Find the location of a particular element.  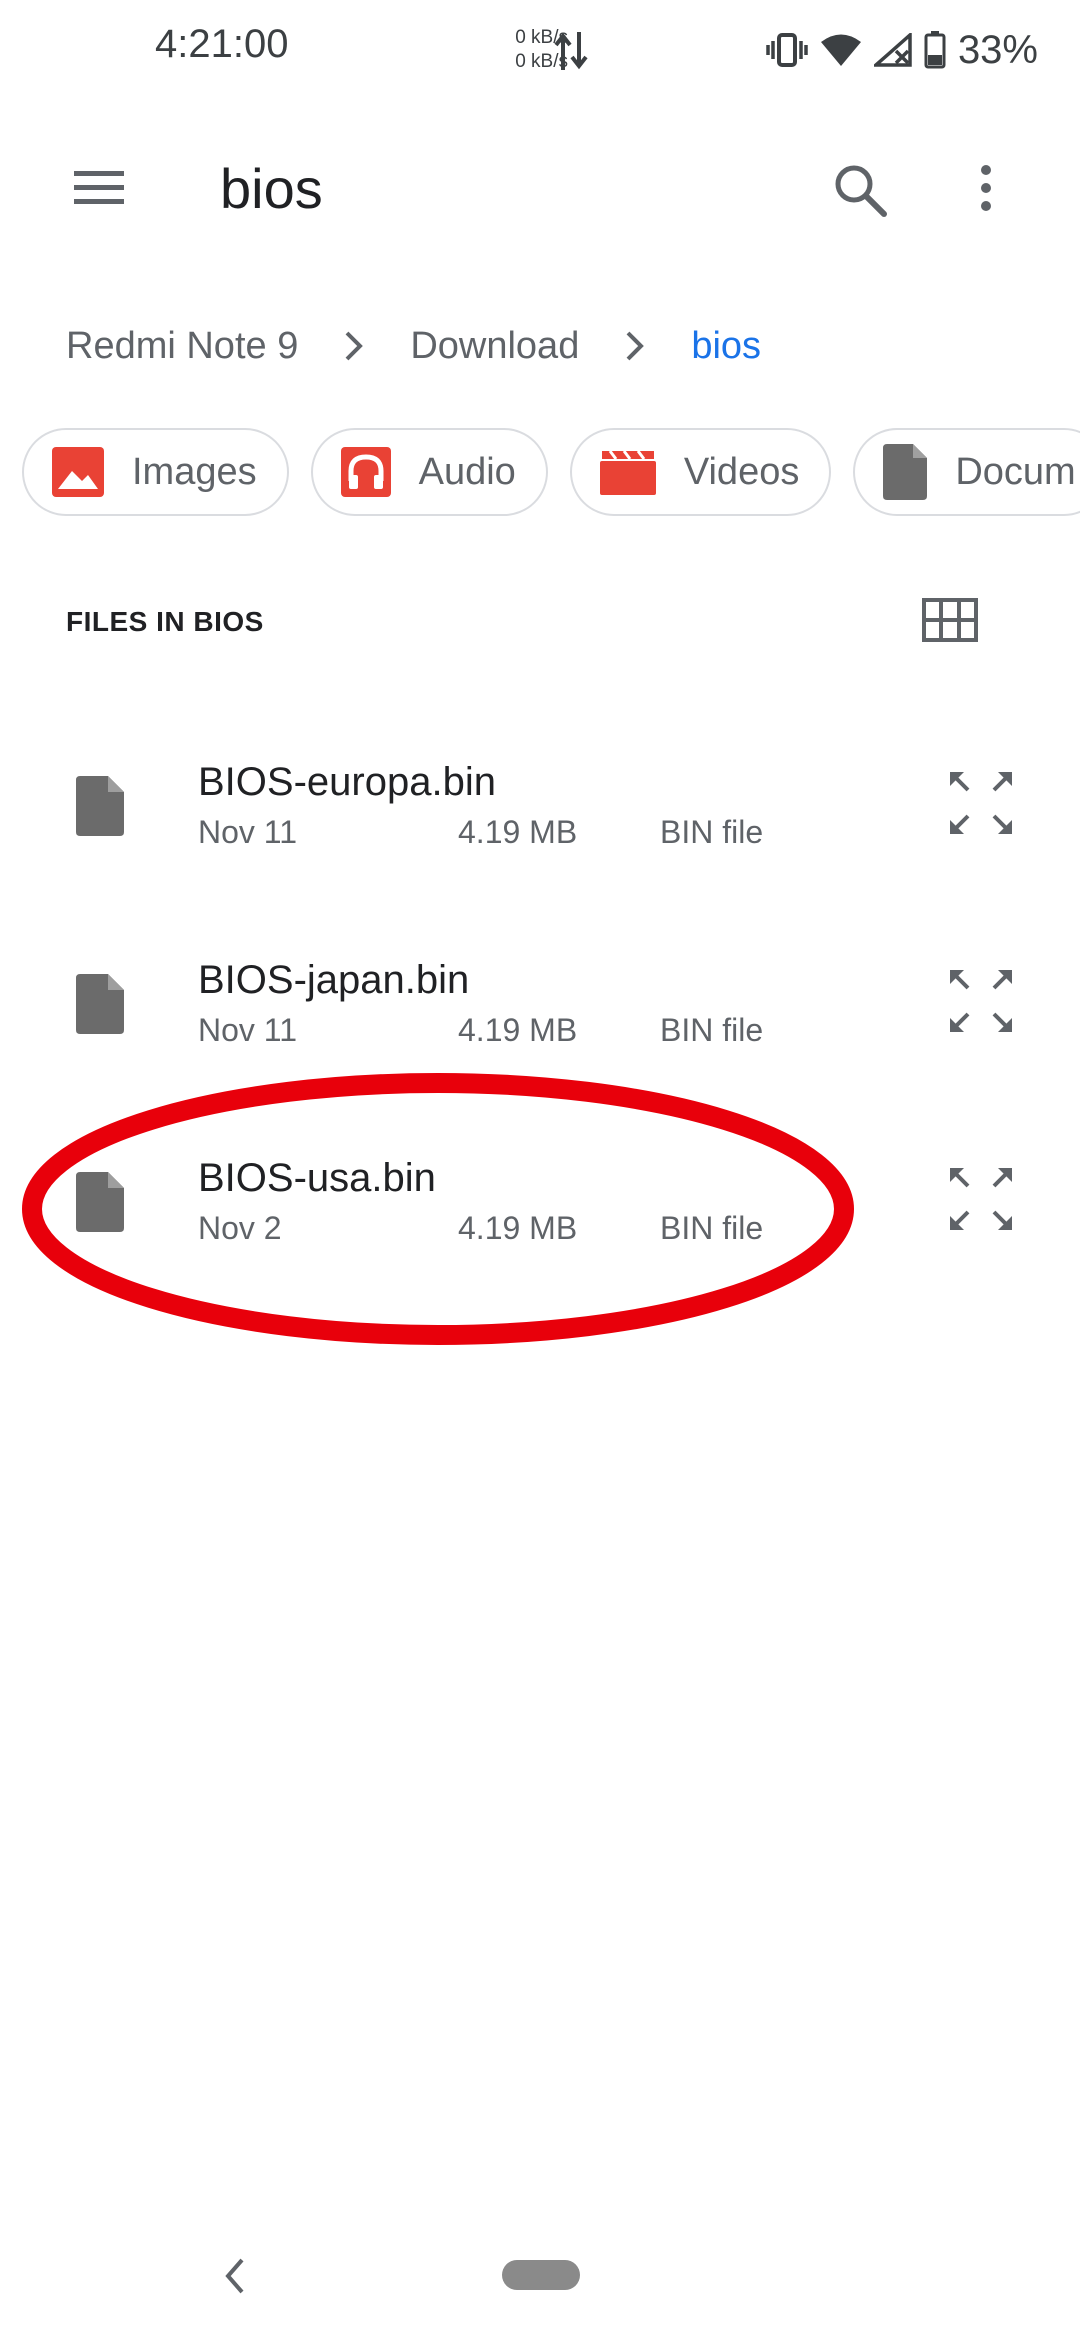

headphones-icon is located at coordinates (365, 472).